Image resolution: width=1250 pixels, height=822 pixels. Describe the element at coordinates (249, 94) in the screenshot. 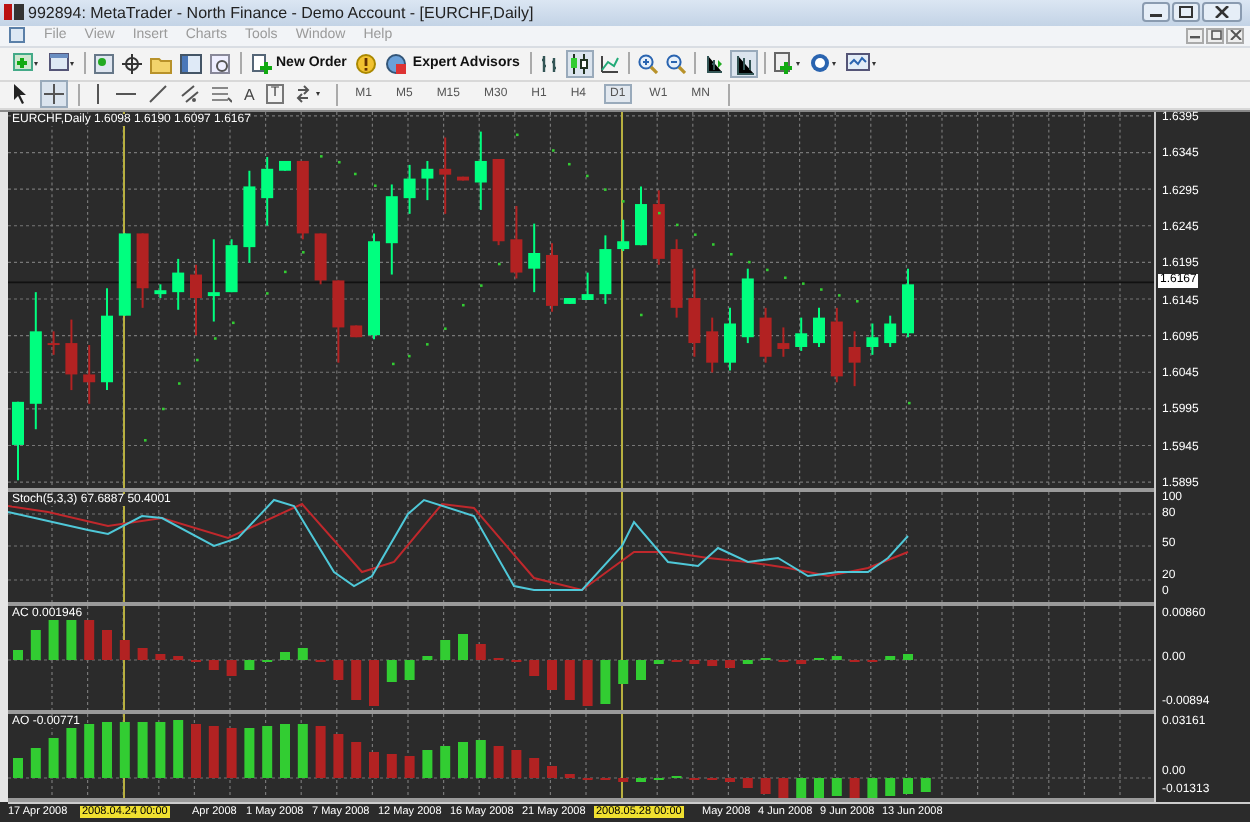

I see `text-tool: A` at that location.